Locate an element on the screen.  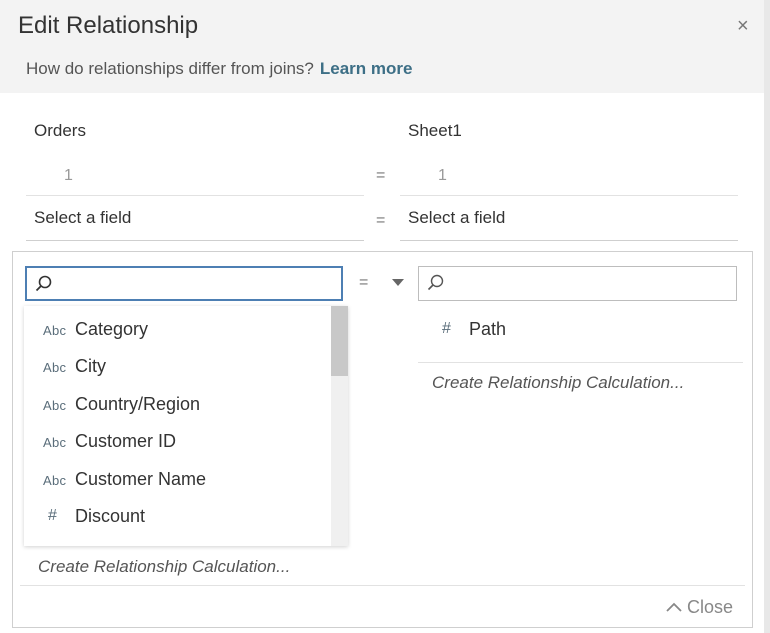
field-label: Discount is located at coordinates (110, 516).